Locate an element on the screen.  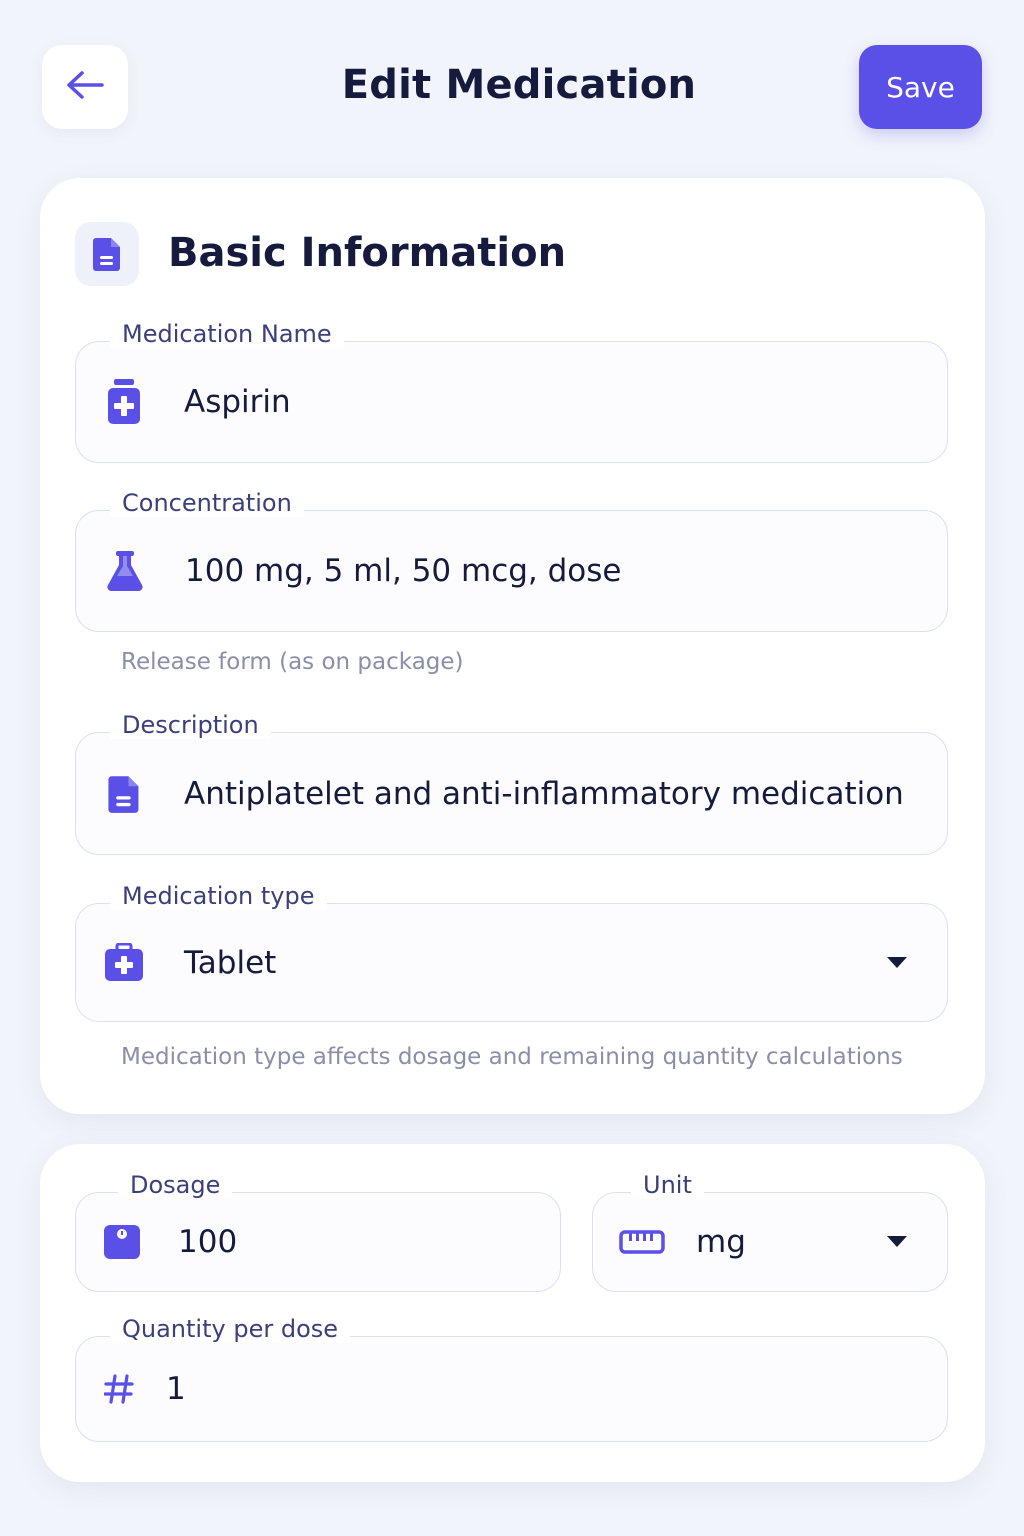
medication-name-field: Medication Name Aspirin is located at coordinates (511, 391).